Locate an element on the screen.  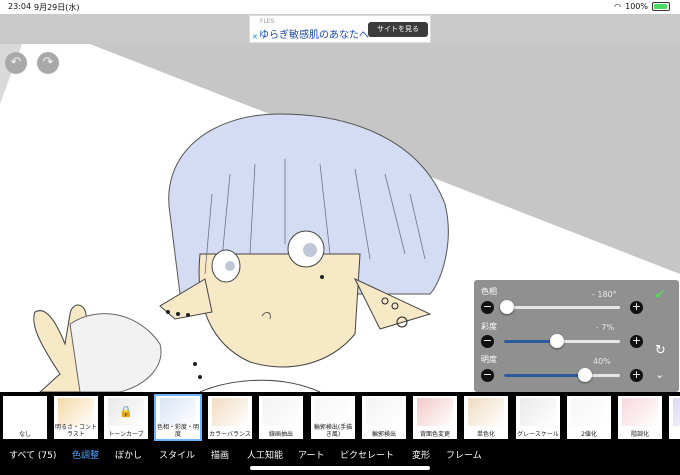
filter-label: 2値化 is located at coordinates (589, 434).